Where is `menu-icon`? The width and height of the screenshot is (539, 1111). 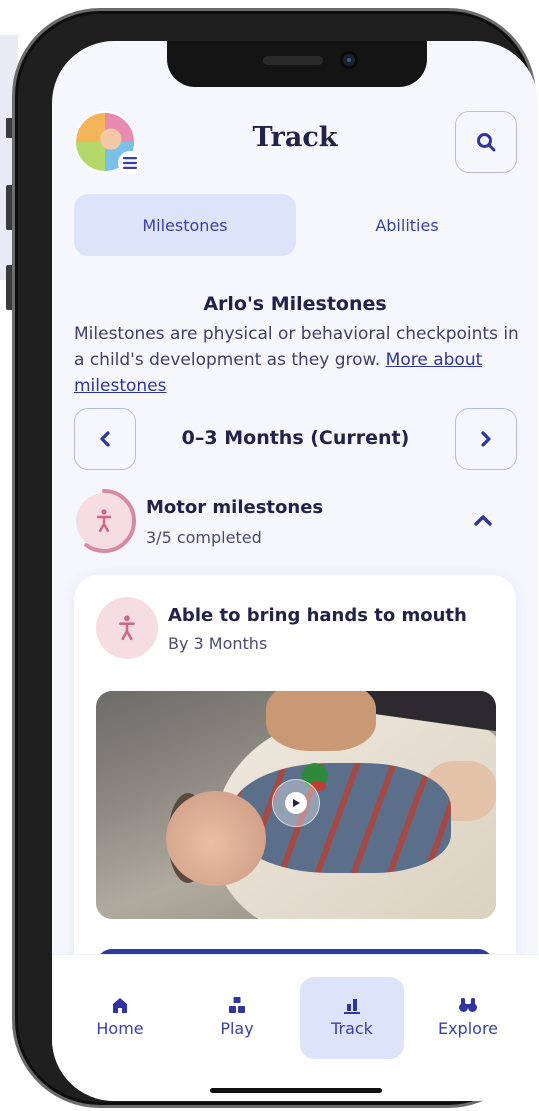 menu-icon is located at coordinates (130, 163).